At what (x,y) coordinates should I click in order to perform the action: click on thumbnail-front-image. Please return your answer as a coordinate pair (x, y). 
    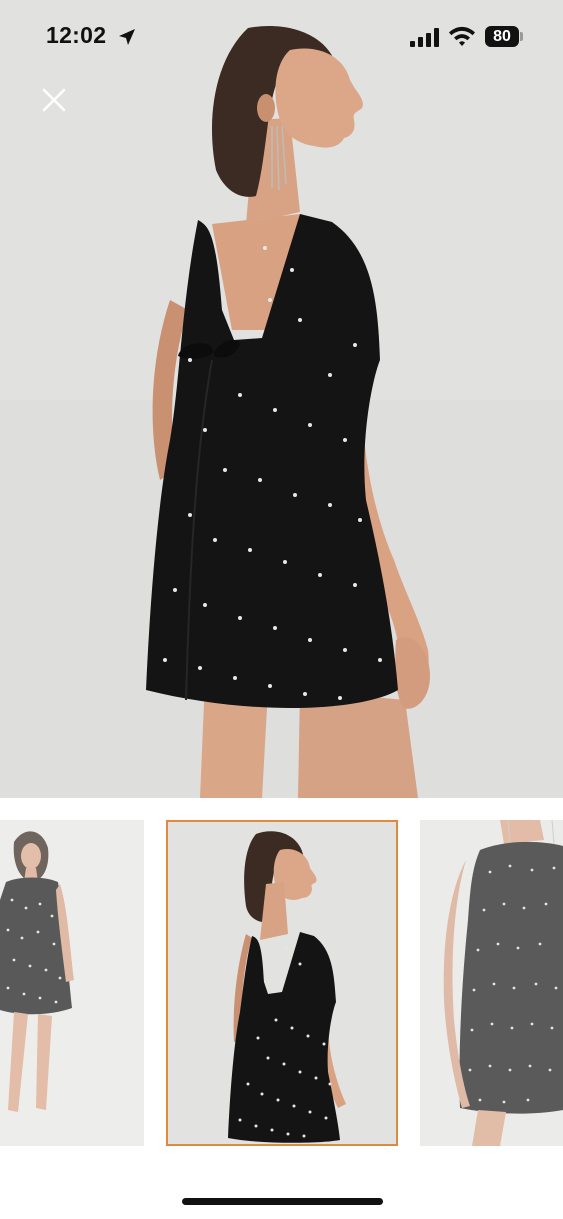
    Looking at the image, I should click on (72, 983).